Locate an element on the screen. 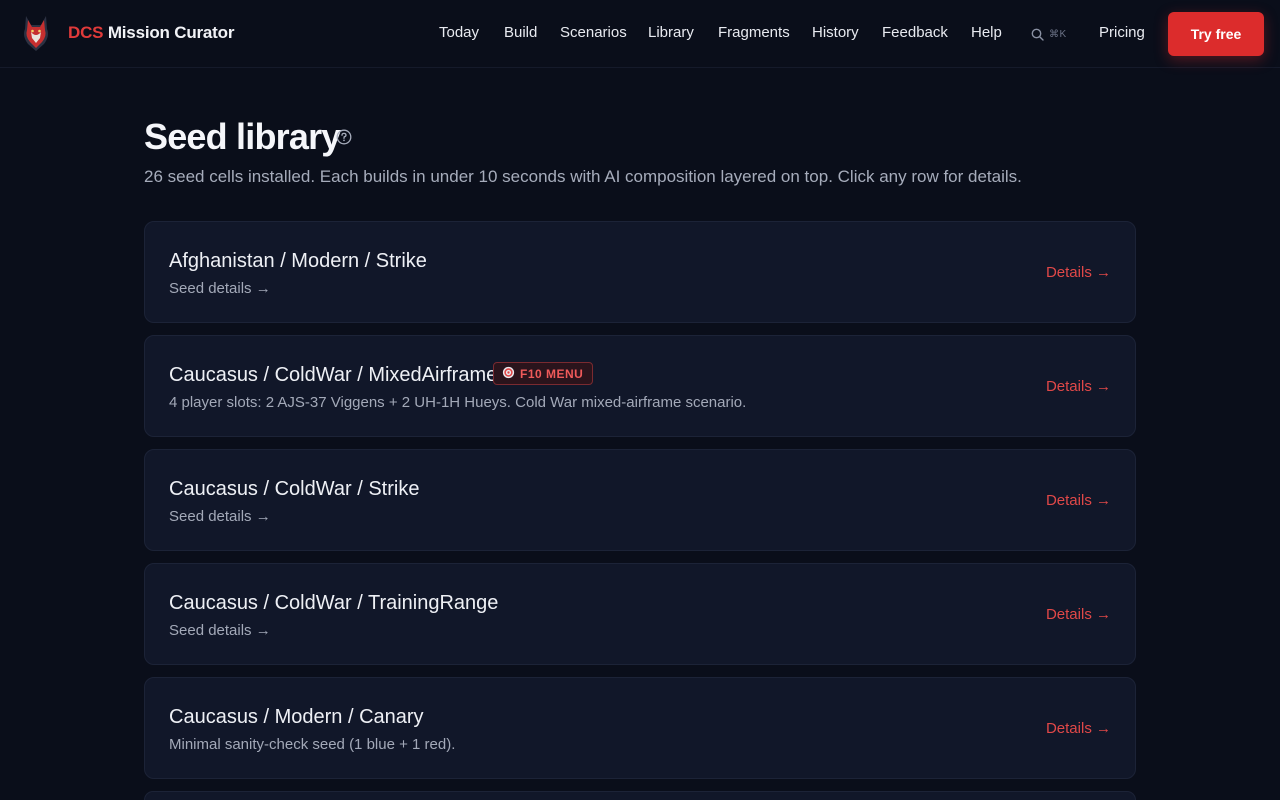 The width and height of the screenshot is (1280, 800). nav-history: History is located at coordinates (835, 32).